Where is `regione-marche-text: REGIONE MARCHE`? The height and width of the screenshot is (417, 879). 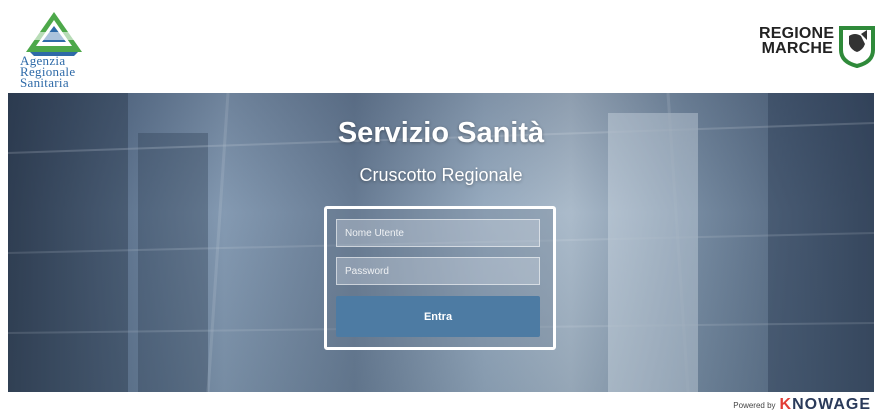 regione-marche-text: REGIONE MARCHE is located at coordinates (797, 41).